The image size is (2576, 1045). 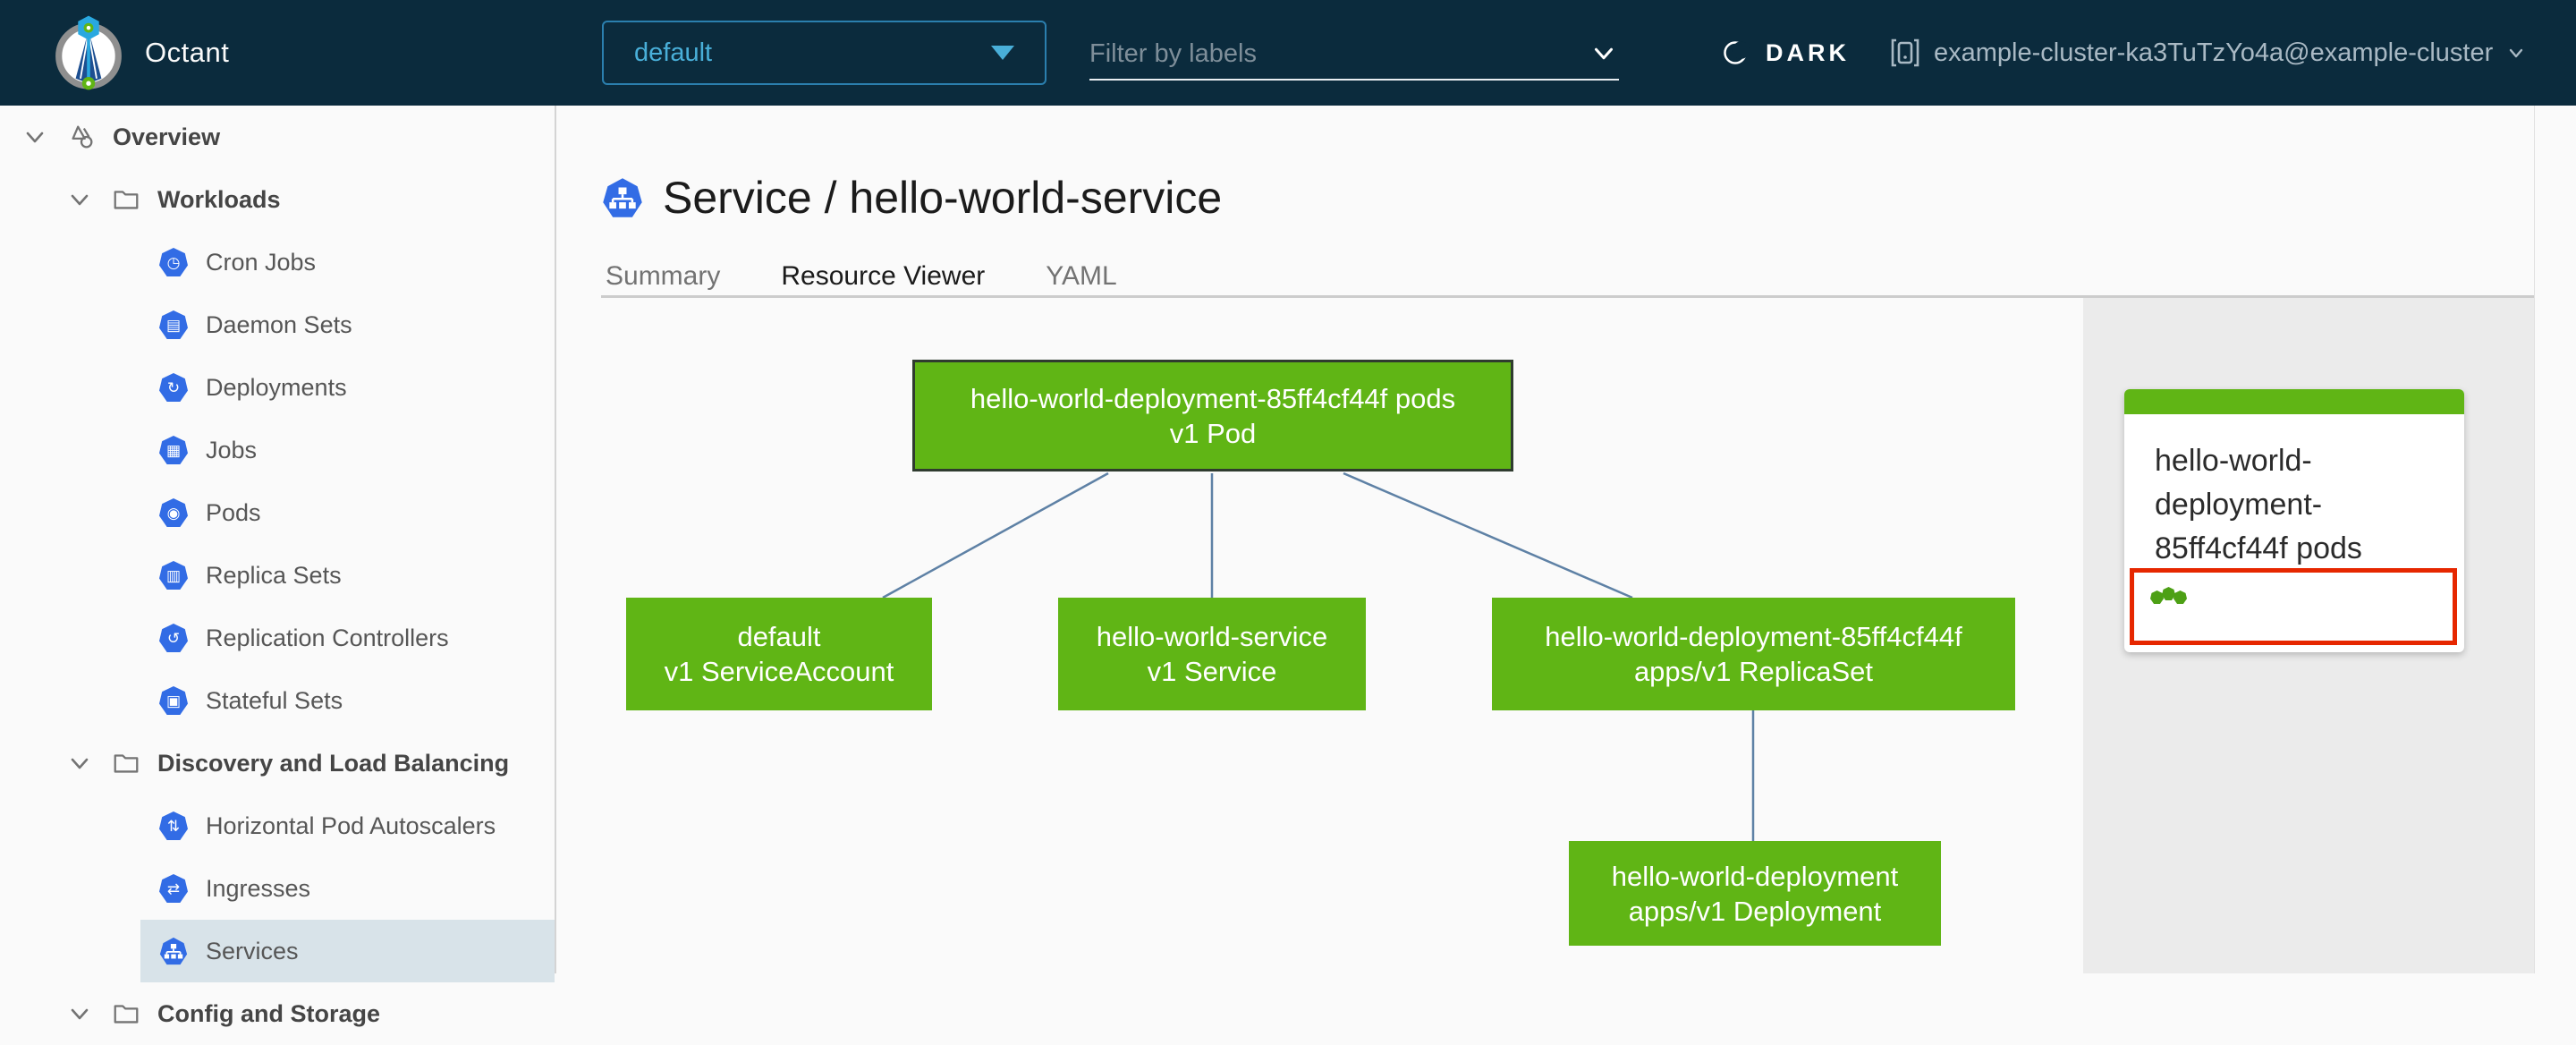 I want to click on selection-detail-panel: hello-world-deployment-85ff4cf44f pods, so click(x=2308, y=635).